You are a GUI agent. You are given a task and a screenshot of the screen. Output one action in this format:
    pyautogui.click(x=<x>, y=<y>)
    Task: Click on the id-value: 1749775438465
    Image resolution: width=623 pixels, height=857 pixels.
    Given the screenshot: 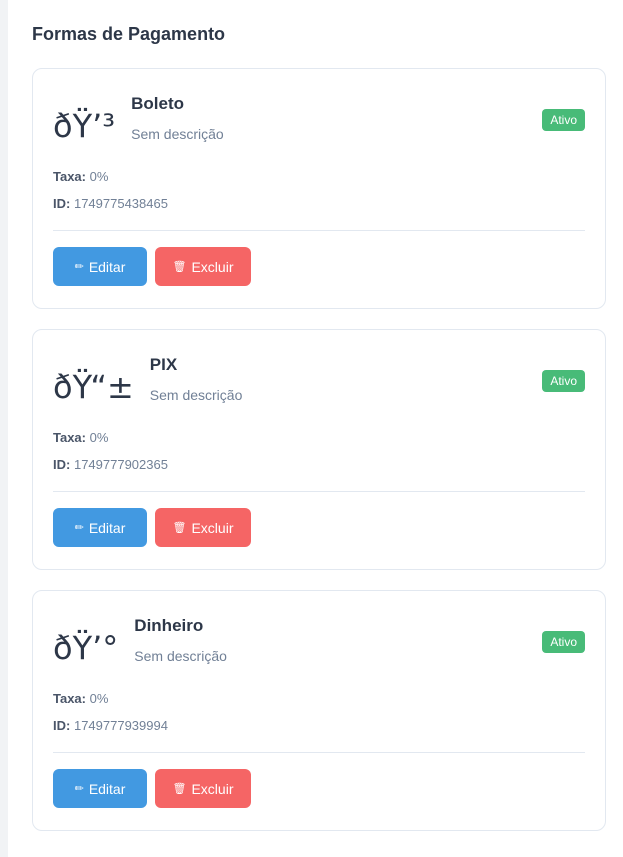 What is the action you would take?
    pyautogui.click(x=120, y=203)
    